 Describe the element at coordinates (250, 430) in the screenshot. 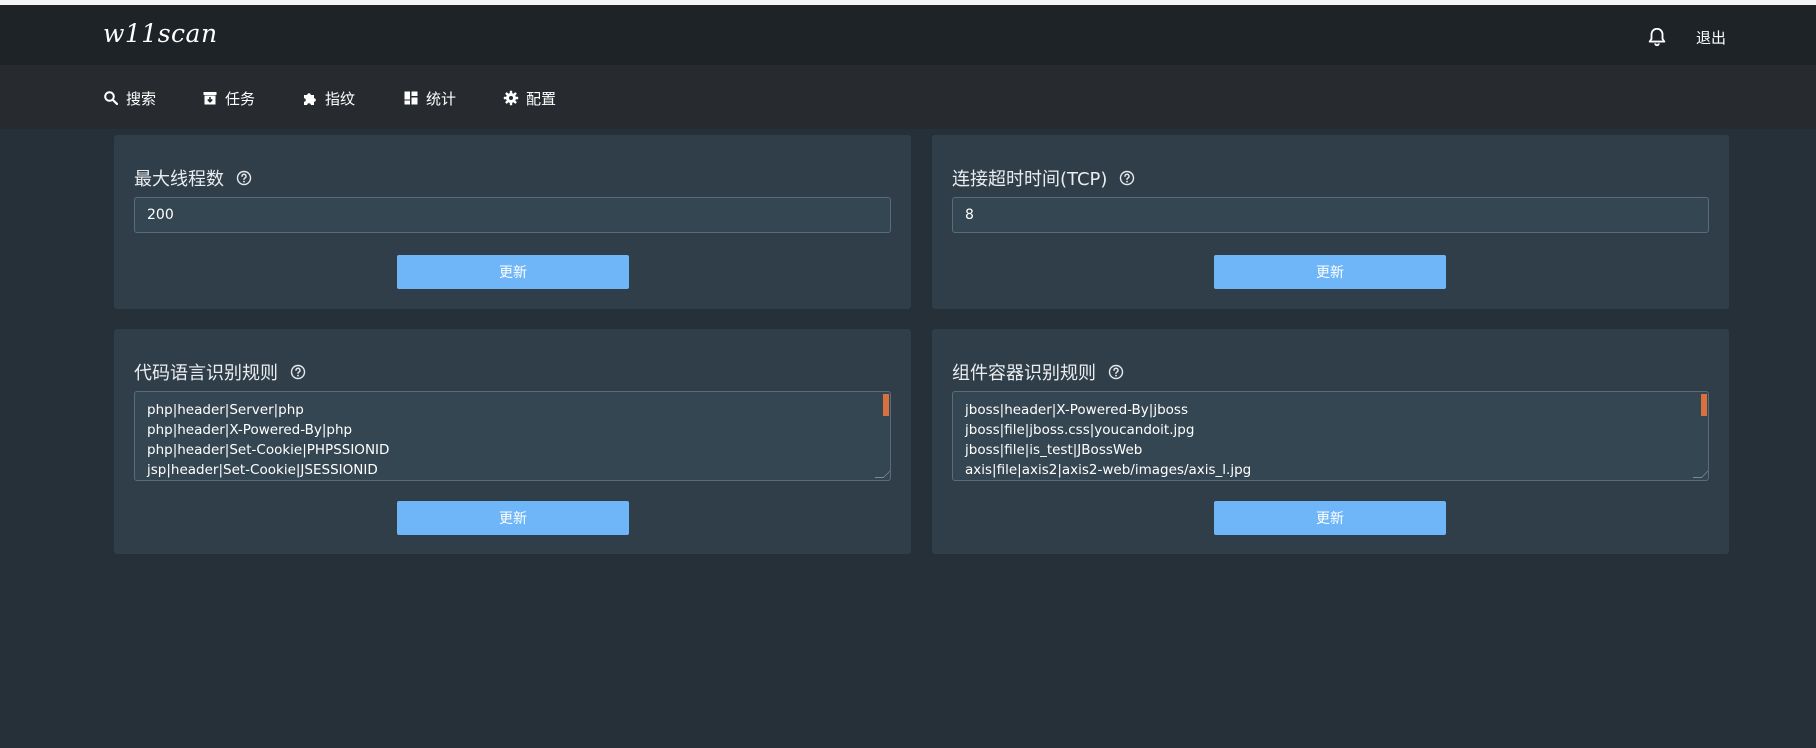

I see `rule-line: php|header|X-Powered-By|php` at that location.